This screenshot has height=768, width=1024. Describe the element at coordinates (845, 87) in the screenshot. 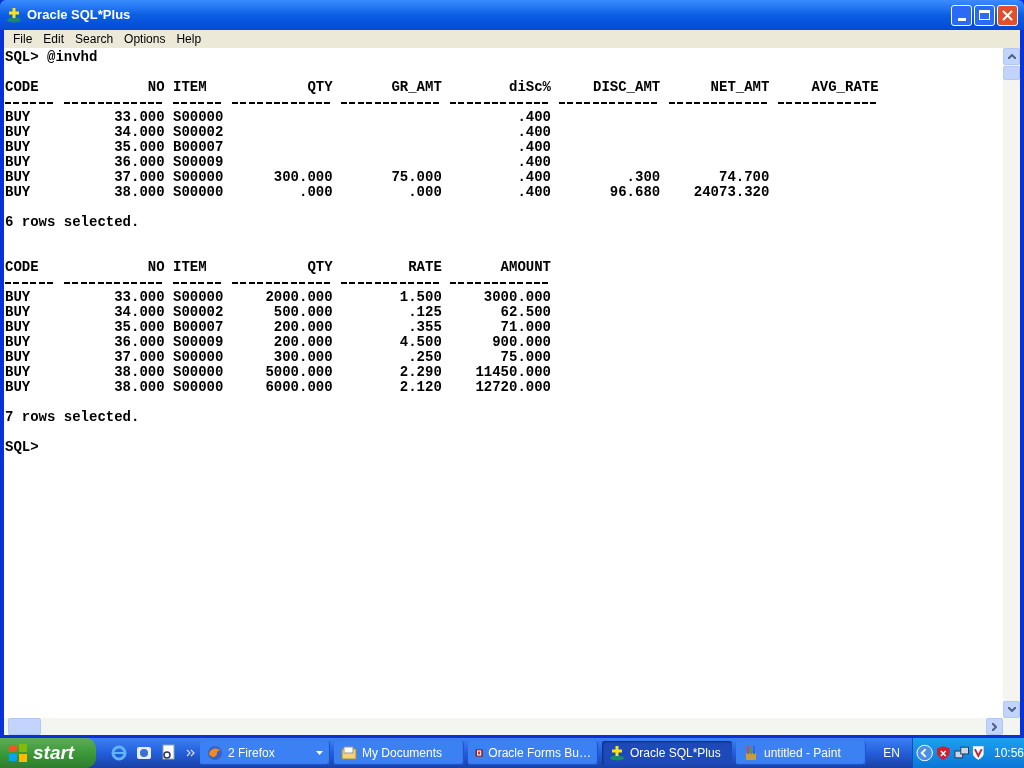

I see `column-header: AVG_RATE` at that location.